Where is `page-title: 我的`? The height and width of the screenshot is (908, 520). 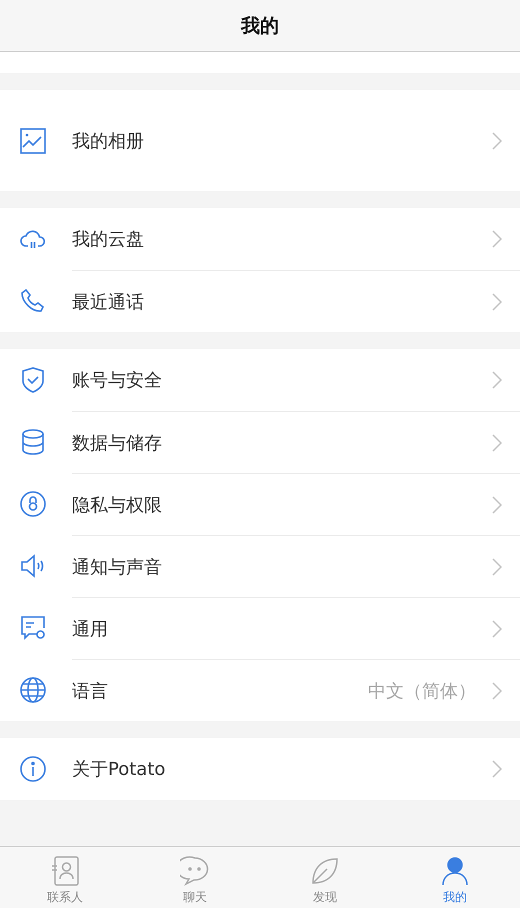 page-title: 我的 is located at coordinates (260, 26).